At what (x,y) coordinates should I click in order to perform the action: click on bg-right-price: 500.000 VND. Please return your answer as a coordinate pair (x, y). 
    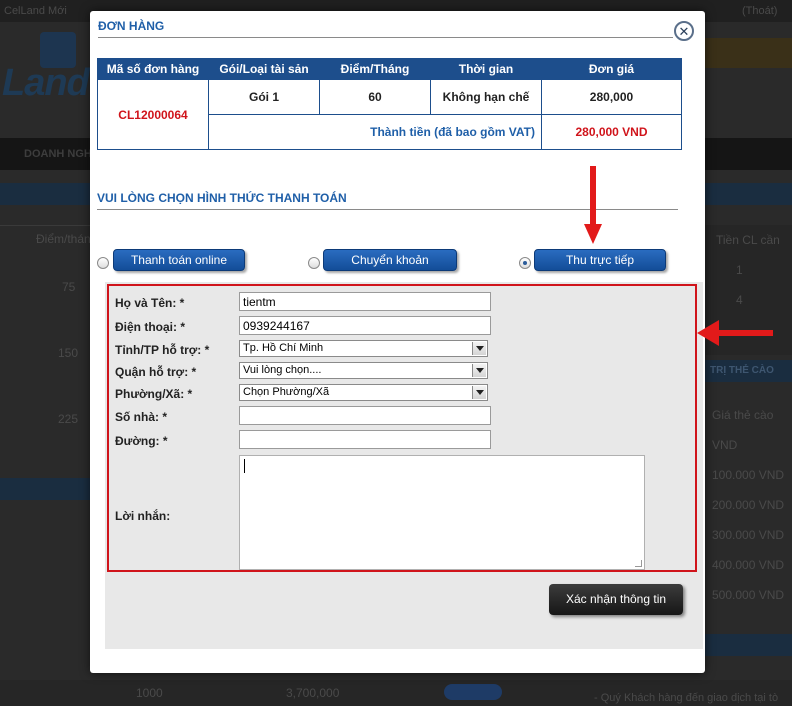
    Looking at the image, I should click on (748, 595).